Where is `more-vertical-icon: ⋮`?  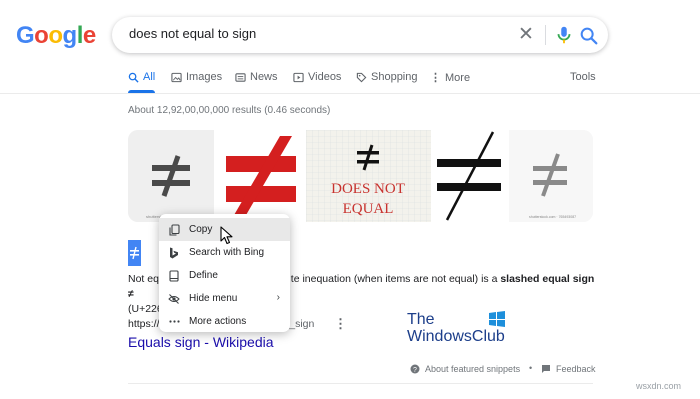
more-vertical-icon: ⋮ is located at coordinates (435, 78).